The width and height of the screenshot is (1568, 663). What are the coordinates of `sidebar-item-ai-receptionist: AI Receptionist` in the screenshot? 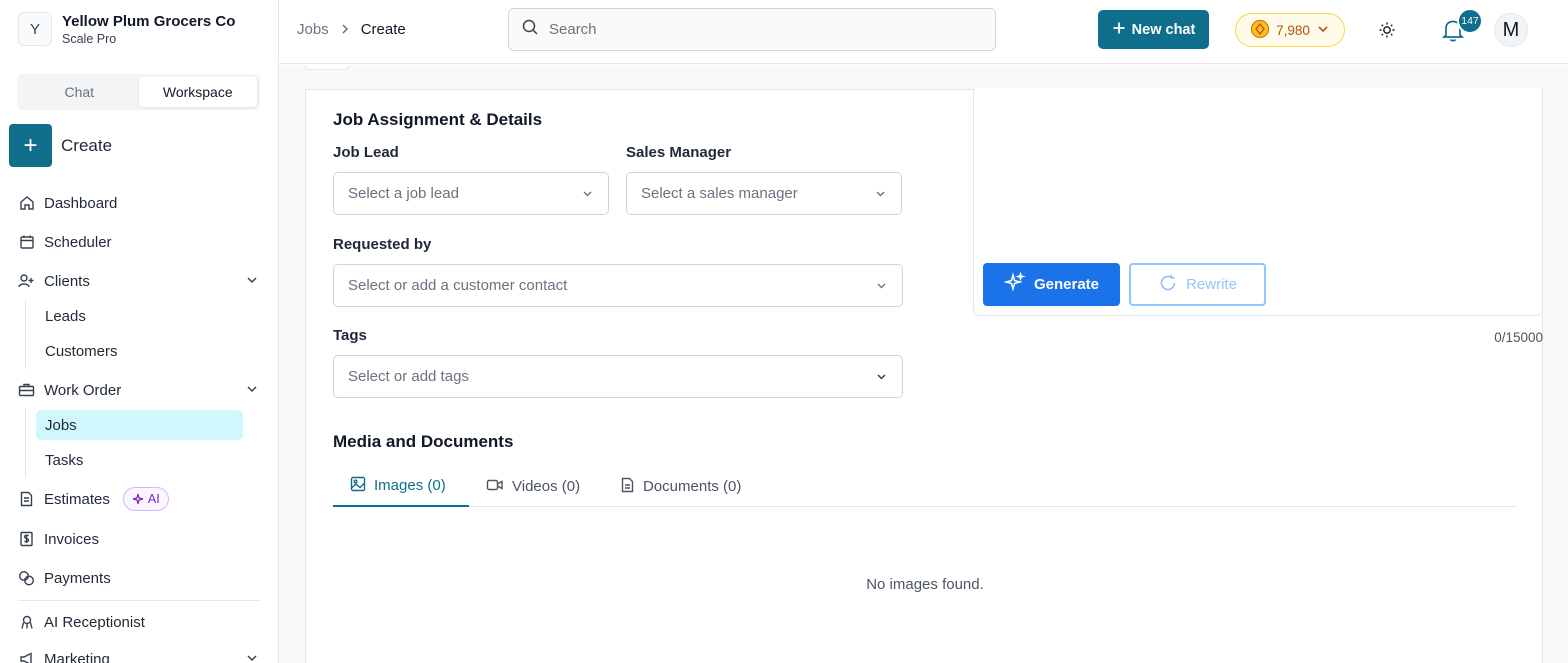 It's located at (139, 622).